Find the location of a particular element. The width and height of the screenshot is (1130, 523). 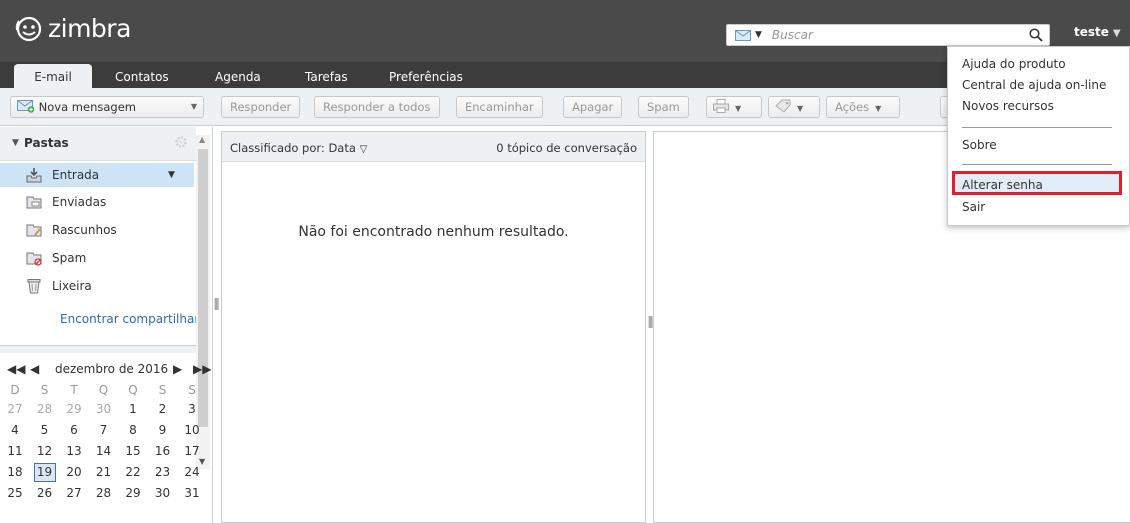

user-name: teste is located at coordinates (1091, 32).